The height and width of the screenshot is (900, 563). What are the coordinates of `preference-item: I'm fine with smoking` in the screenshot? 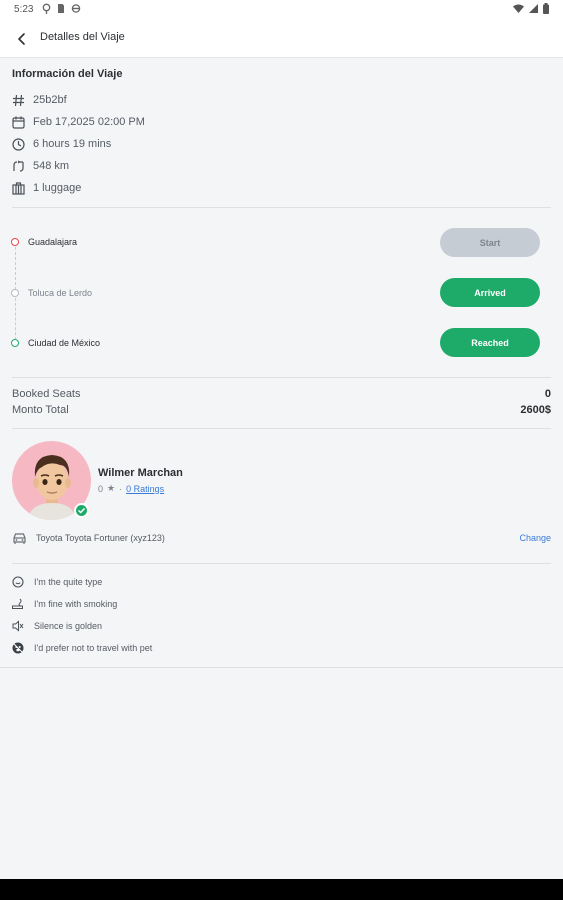 It's located at (64, 604).